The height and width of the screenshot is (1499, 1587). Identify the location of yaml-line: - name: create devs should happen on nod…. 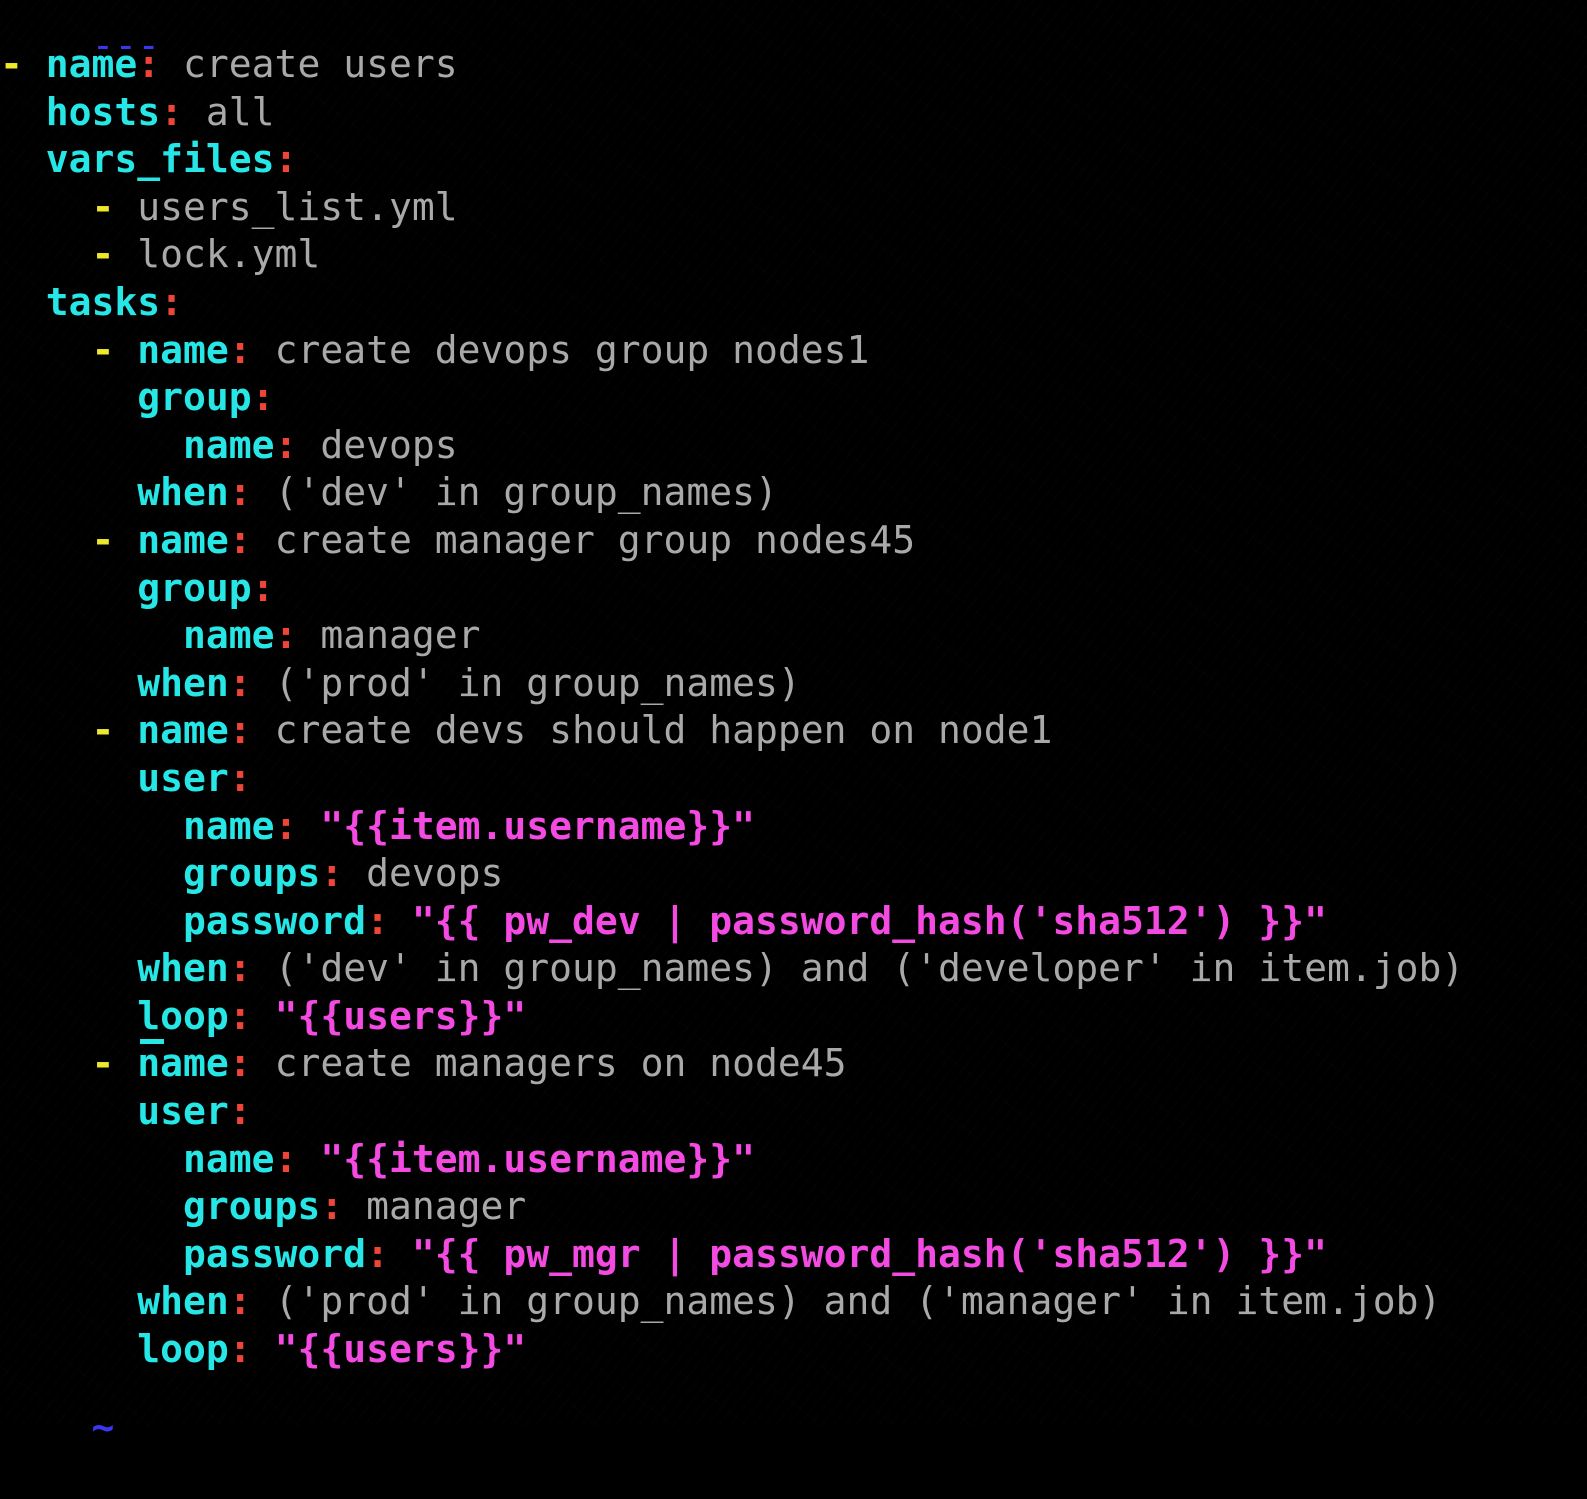
(732, 731).